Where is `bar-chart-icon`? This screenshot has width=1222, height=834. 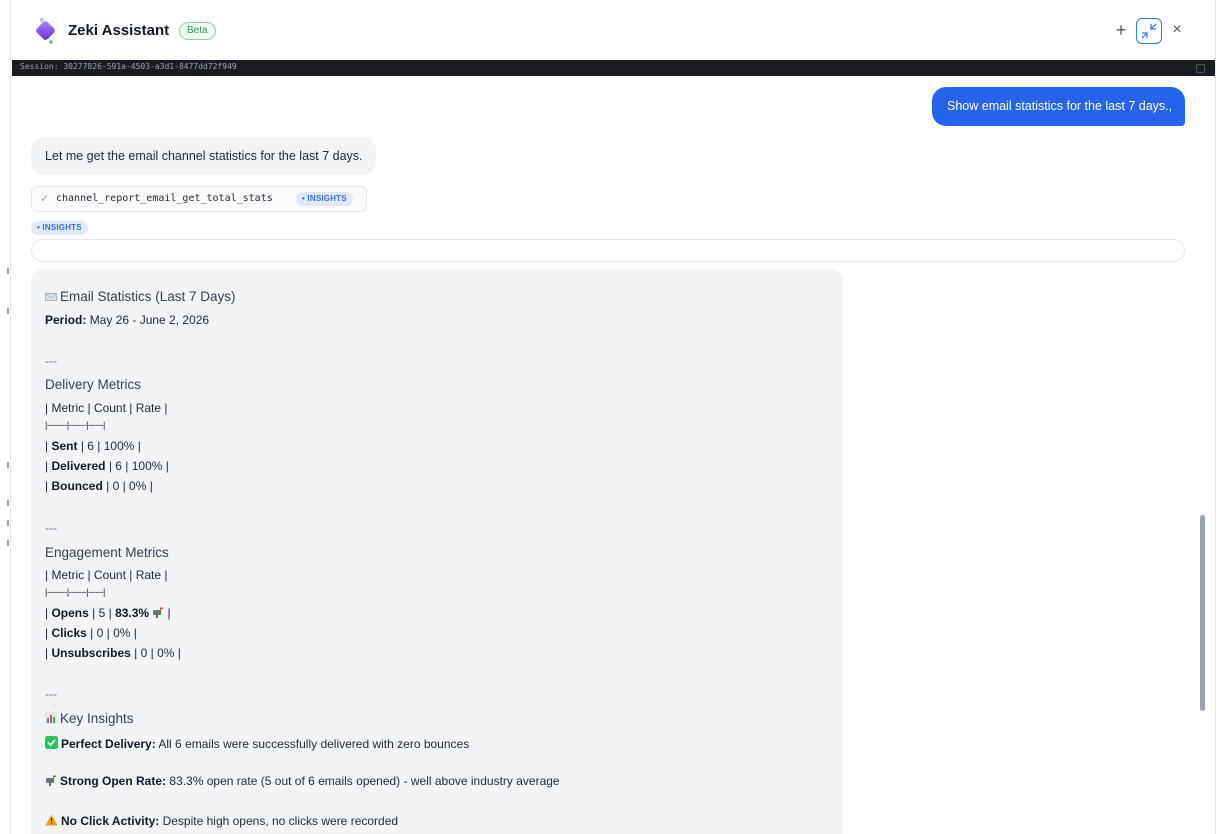
bar-chart-icon is located at coordinates (51, 719).